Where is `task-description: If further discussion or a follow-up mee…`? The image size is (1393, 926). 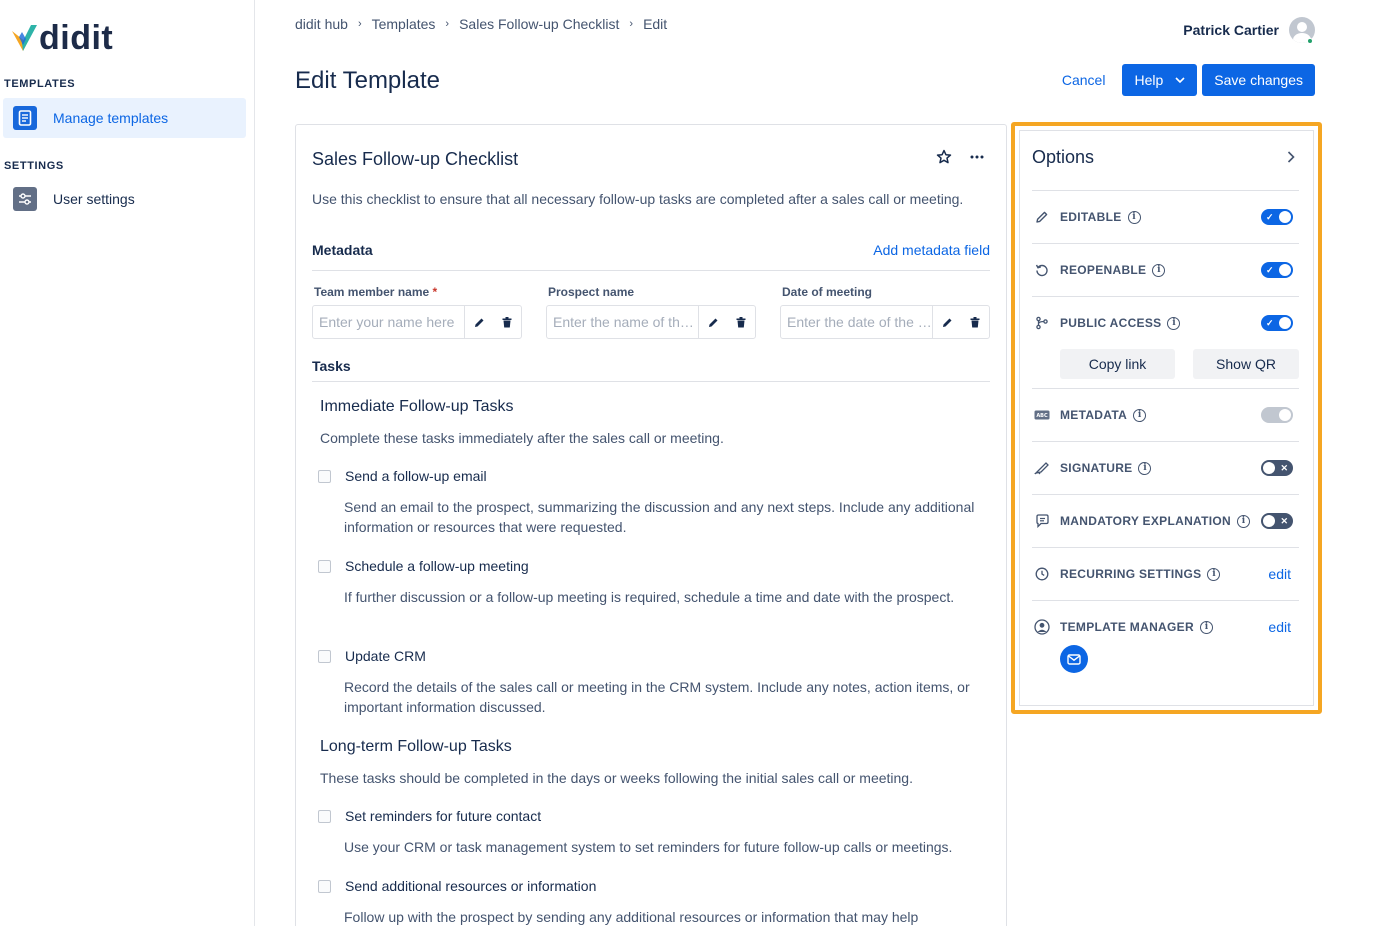
task-description: If further discussion or a follow-up mee… is located at coordinates (664, 597).